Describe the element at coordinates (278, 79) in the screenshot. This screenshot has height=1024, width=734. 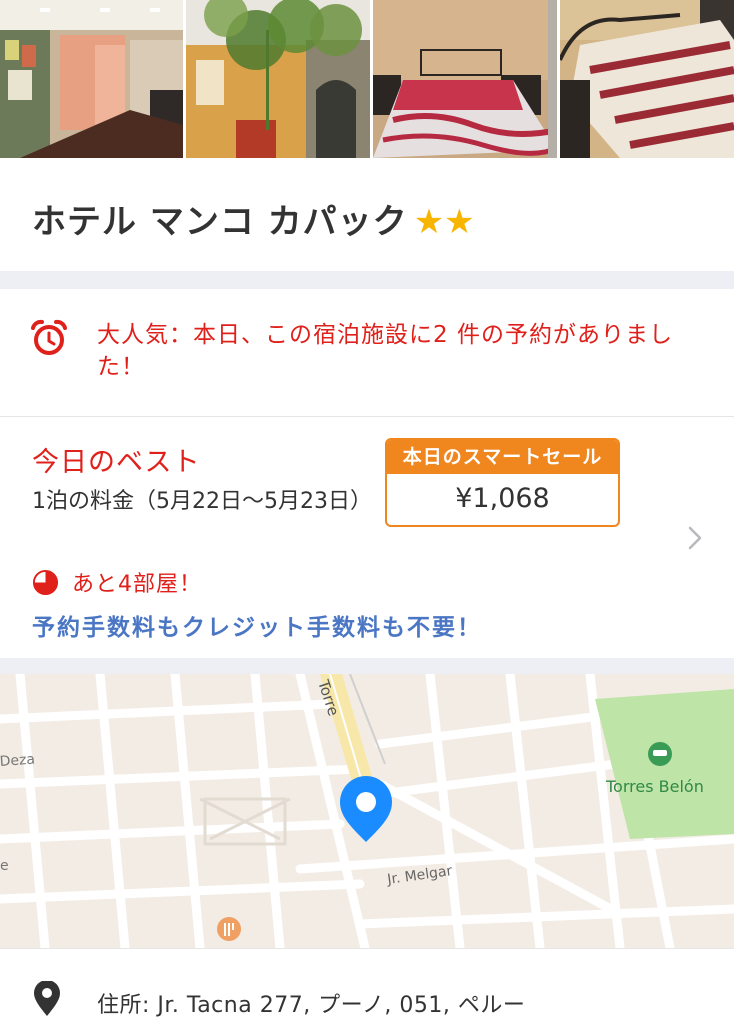
I see `exterior-photo` at that location.